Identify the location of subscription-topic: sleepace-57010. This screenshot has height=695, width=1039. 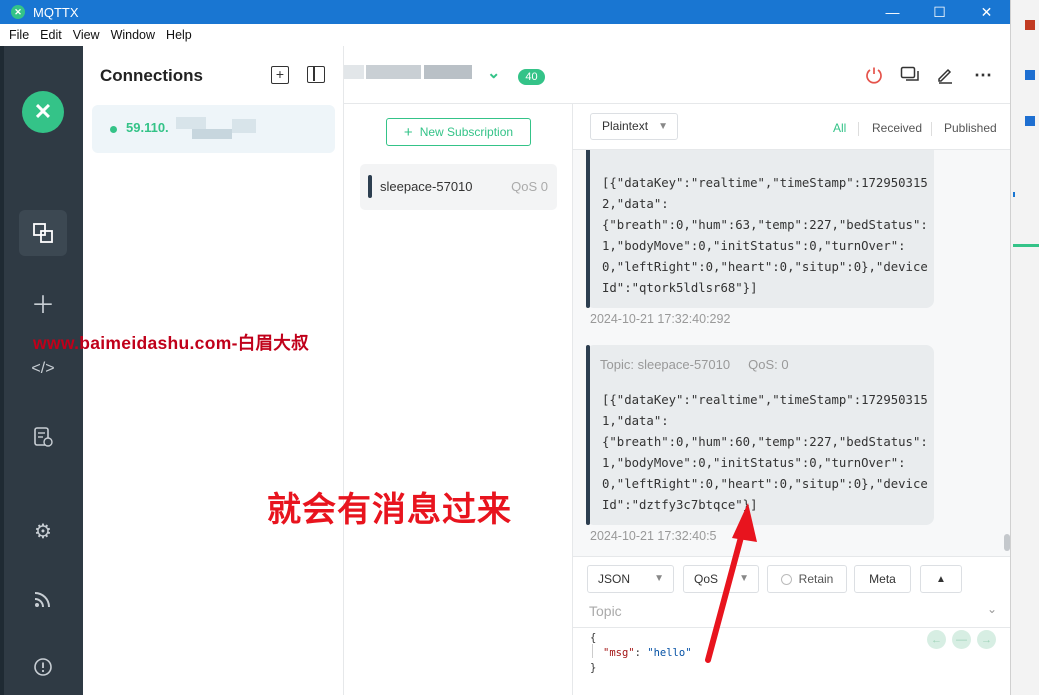
(426, 186).